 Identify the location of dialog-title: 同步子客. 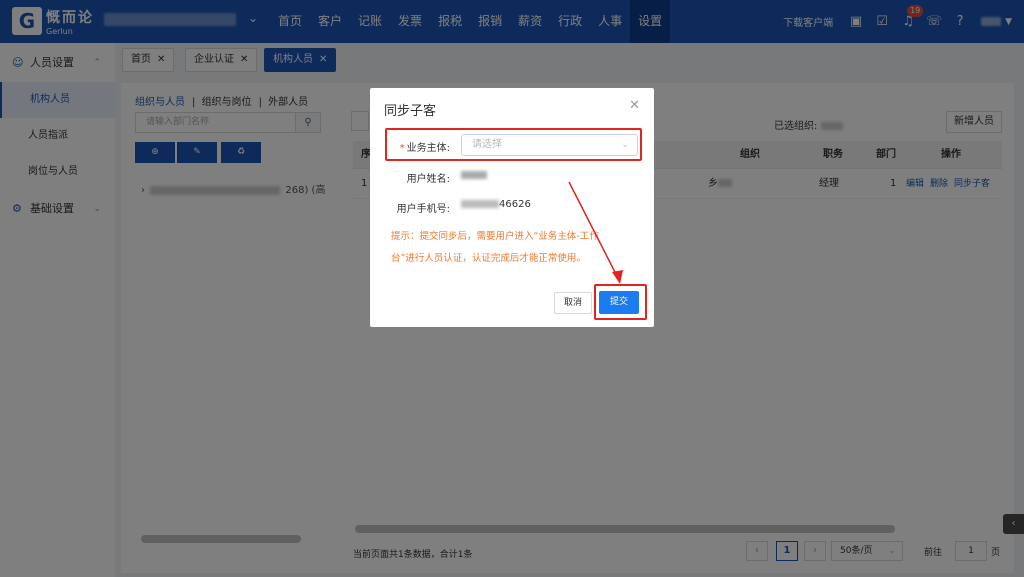
(410, 111).